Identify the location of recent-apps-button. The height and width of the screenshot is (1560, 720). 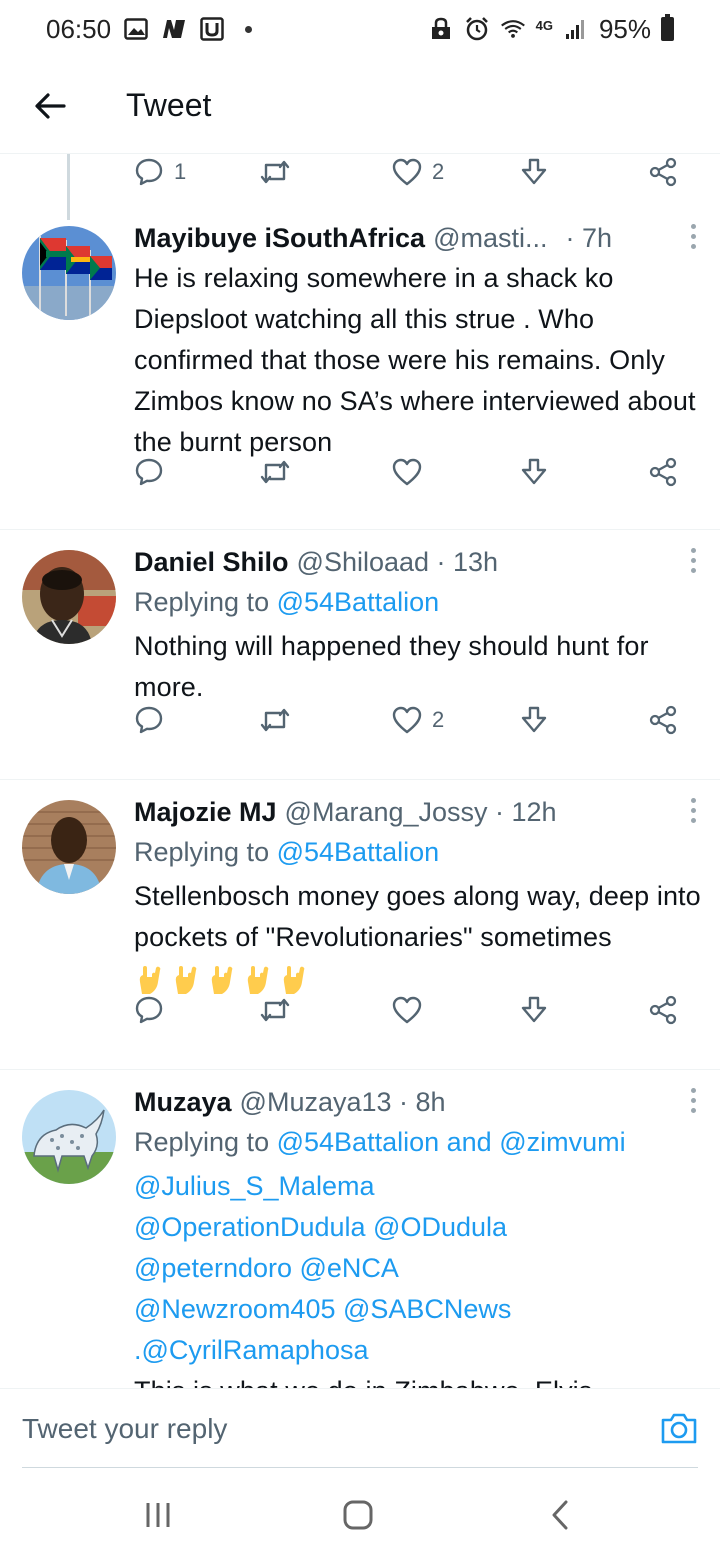
(158, 1515).